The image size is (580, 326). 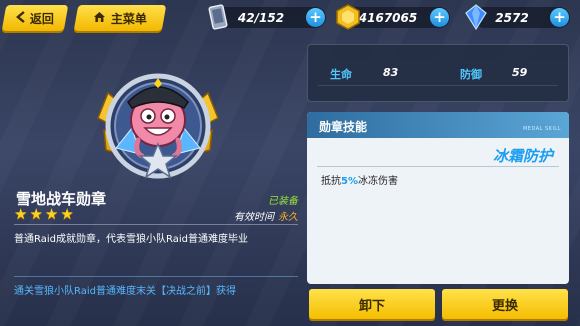 What do you see at coordinates (315, 17) in the screenshot?
I see `add-stamina-button: +` at bounding box center [315, 17].